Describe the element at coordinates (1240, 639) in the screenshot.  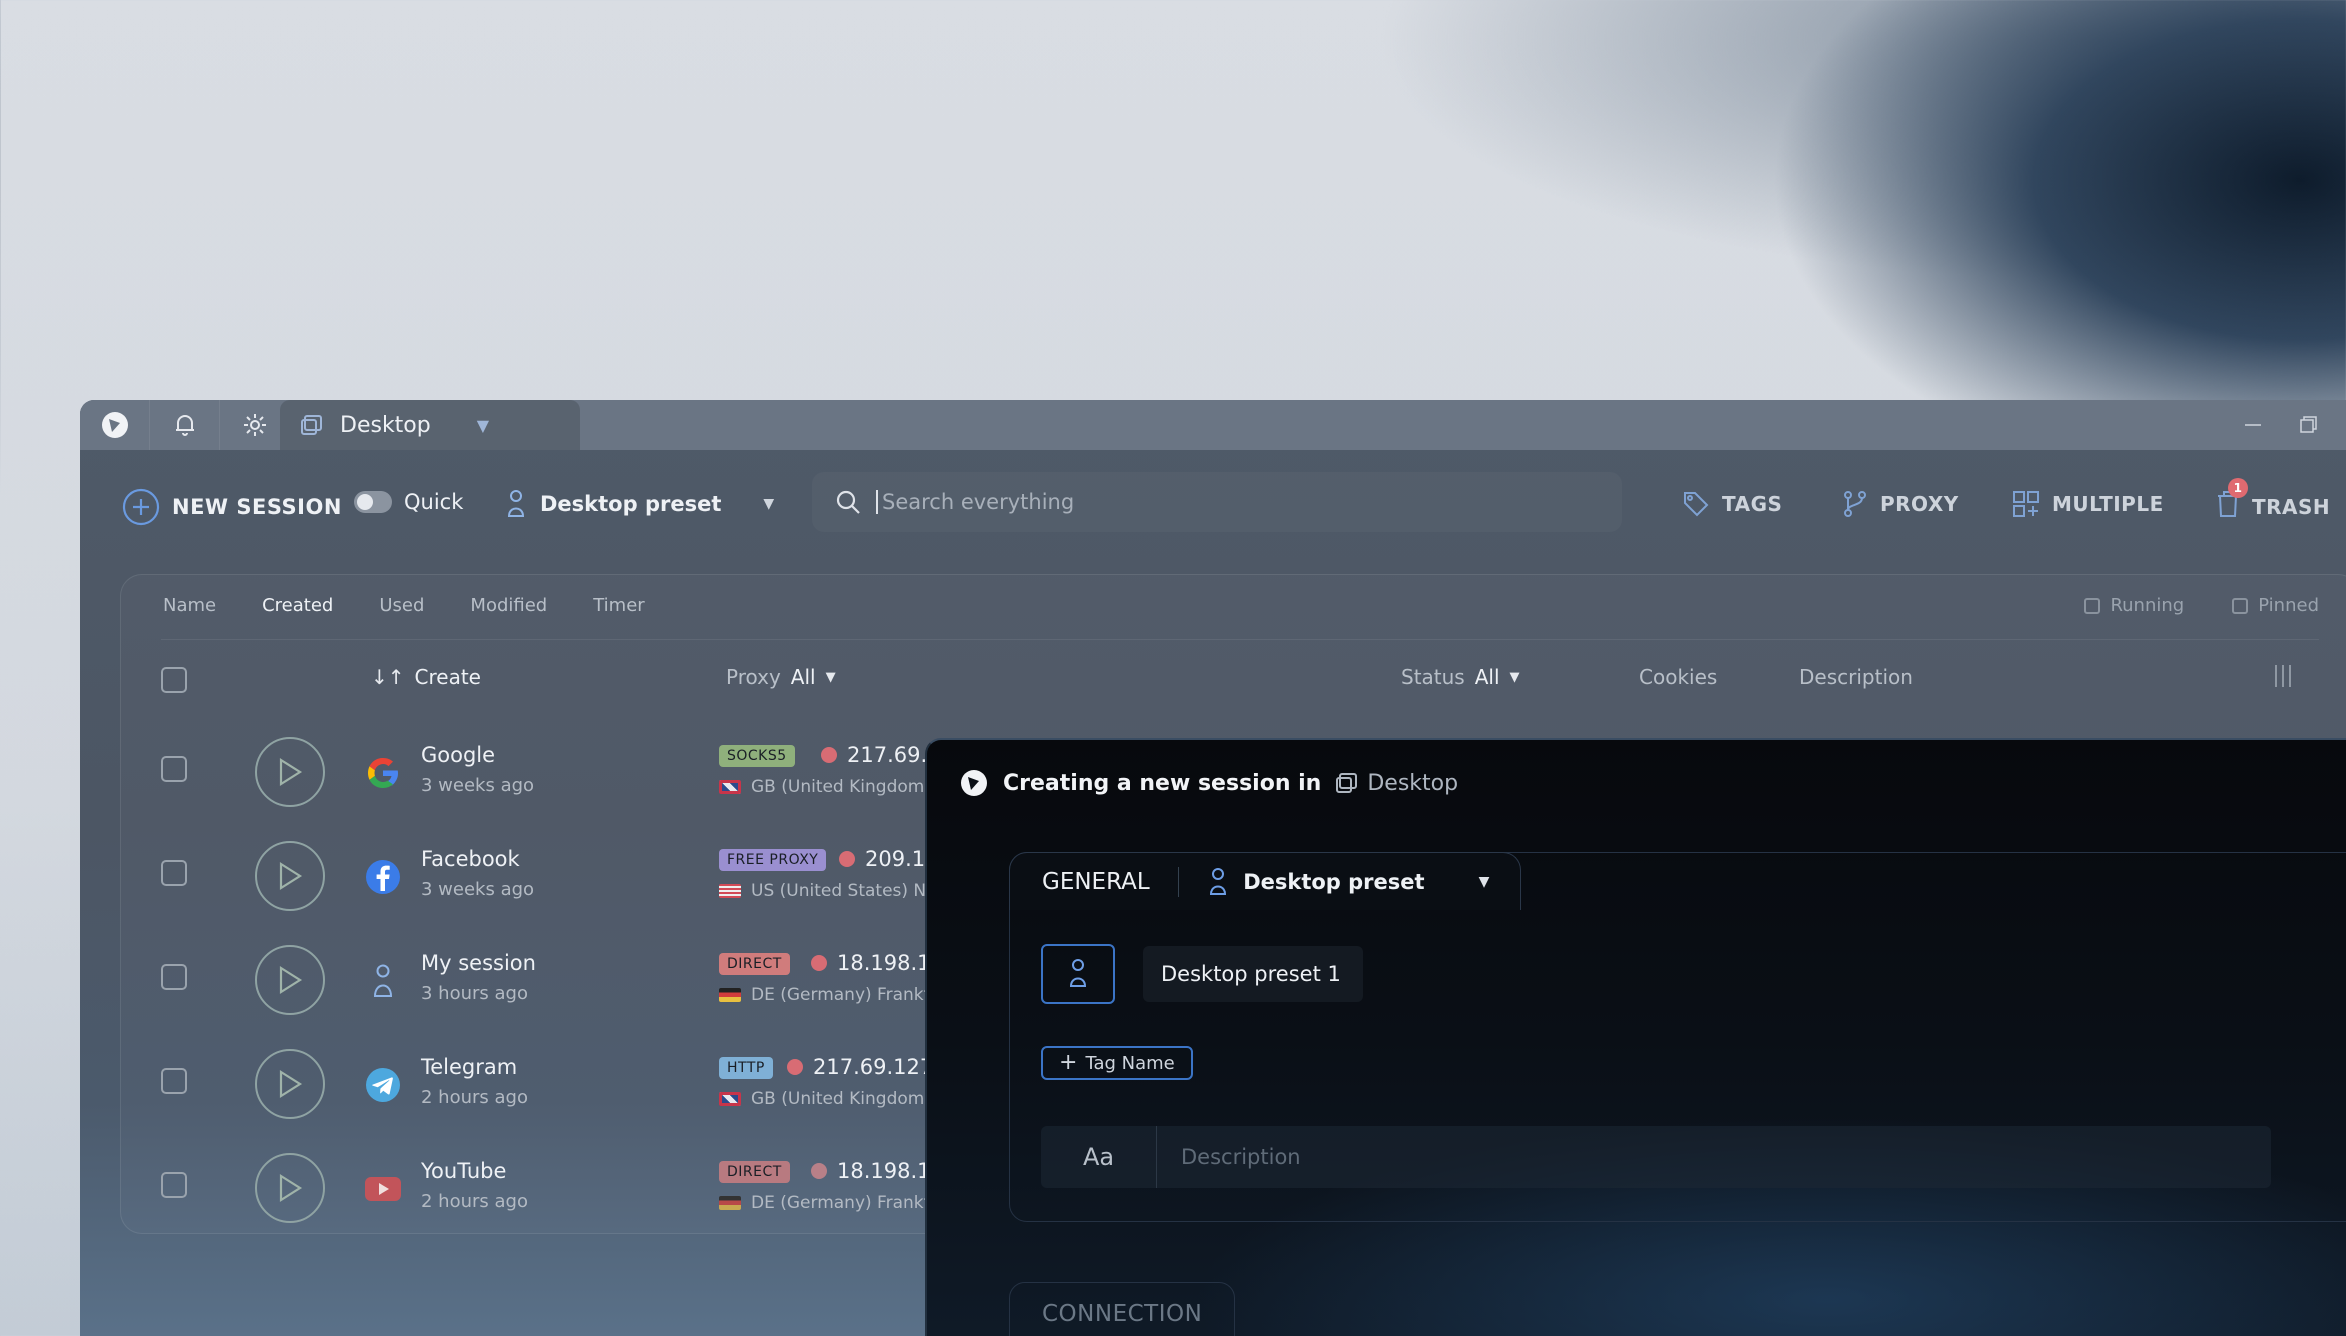
I see `divider` at that location.